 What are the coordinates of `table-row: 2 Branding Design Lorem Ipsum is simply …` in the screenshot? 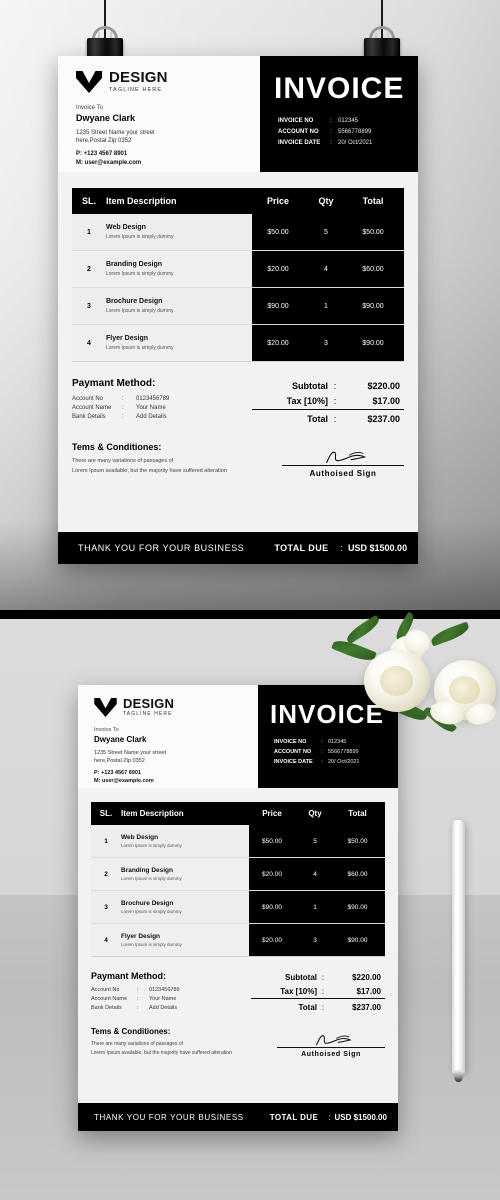 It's located at (238, 874).